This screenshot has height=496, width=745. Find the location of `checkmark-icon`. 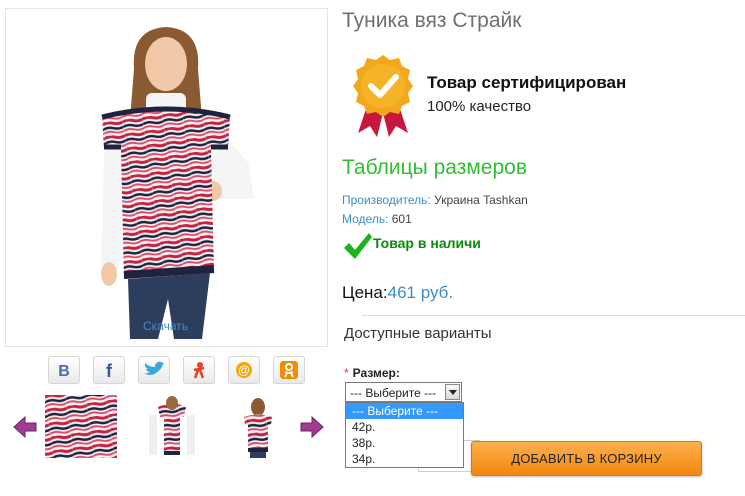

checkmark-icon is located at coordinates (358, 248).